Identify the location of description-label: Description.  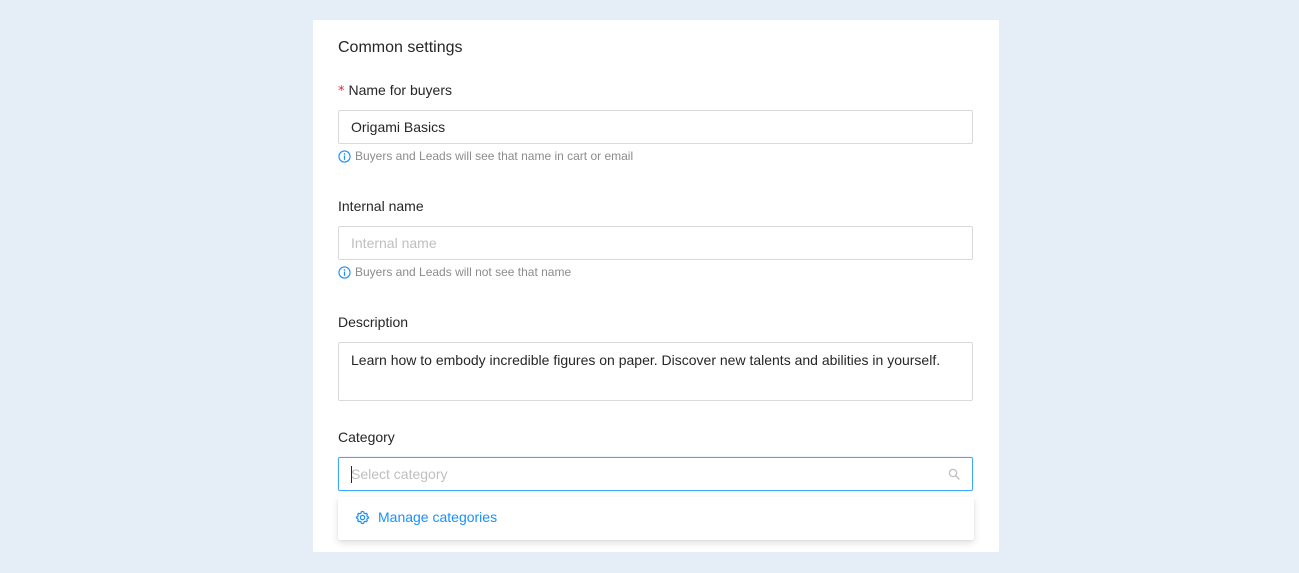
(373, 322).